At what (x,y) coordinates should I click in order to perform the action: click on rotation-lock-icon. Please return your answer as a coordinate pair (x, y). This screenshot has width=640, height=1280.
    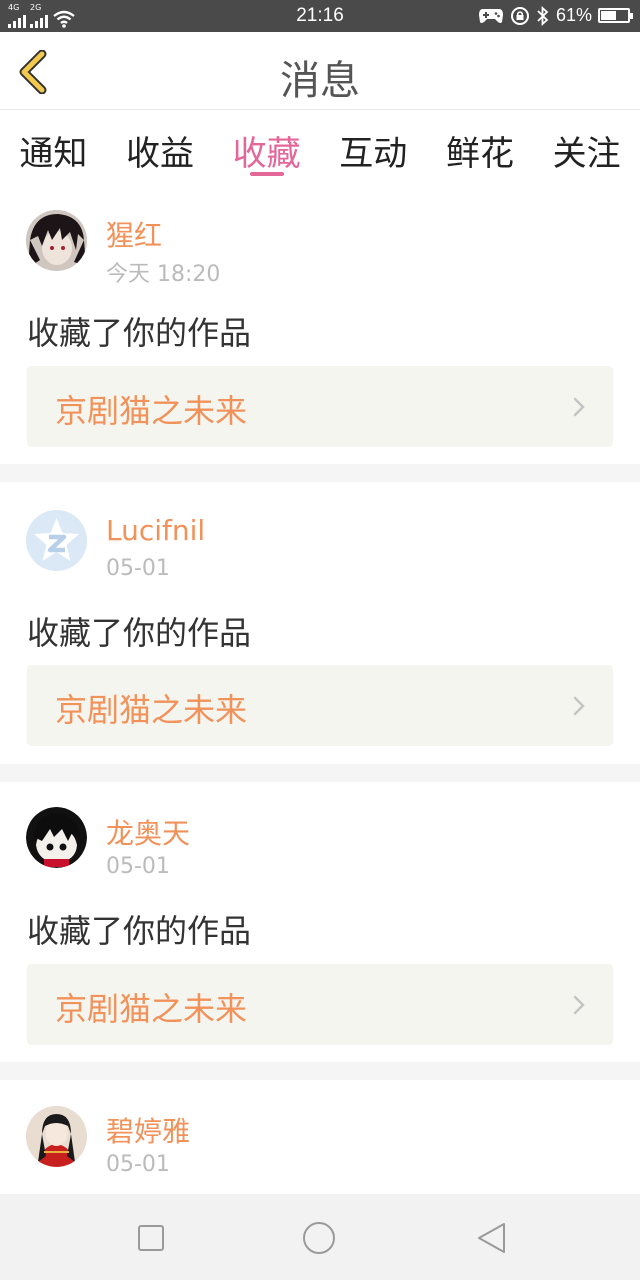
    Looking at the image, I should click on (519, 15).